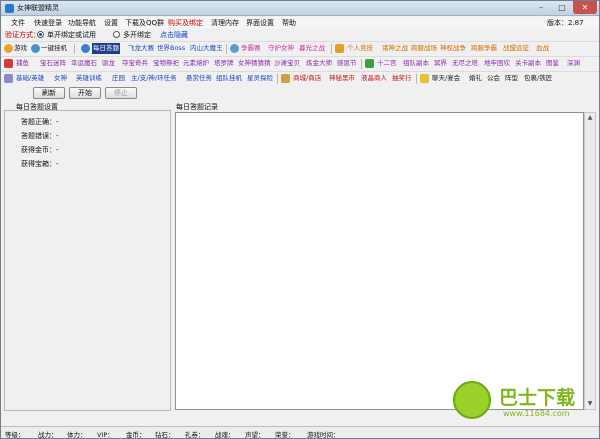 The image size is (600, 439). I want to click on tab-tarot: 塔罗牌, so click(224, 63).